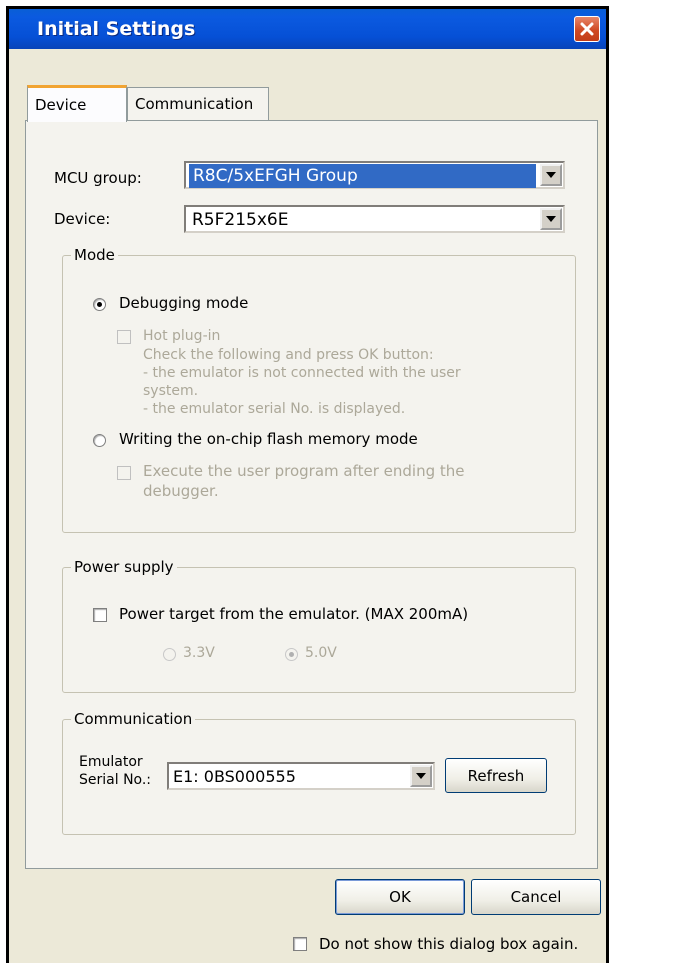 The width and height of the screenshot is (698, 963). I want to click on device-dropdown-button, so click(551, 219).